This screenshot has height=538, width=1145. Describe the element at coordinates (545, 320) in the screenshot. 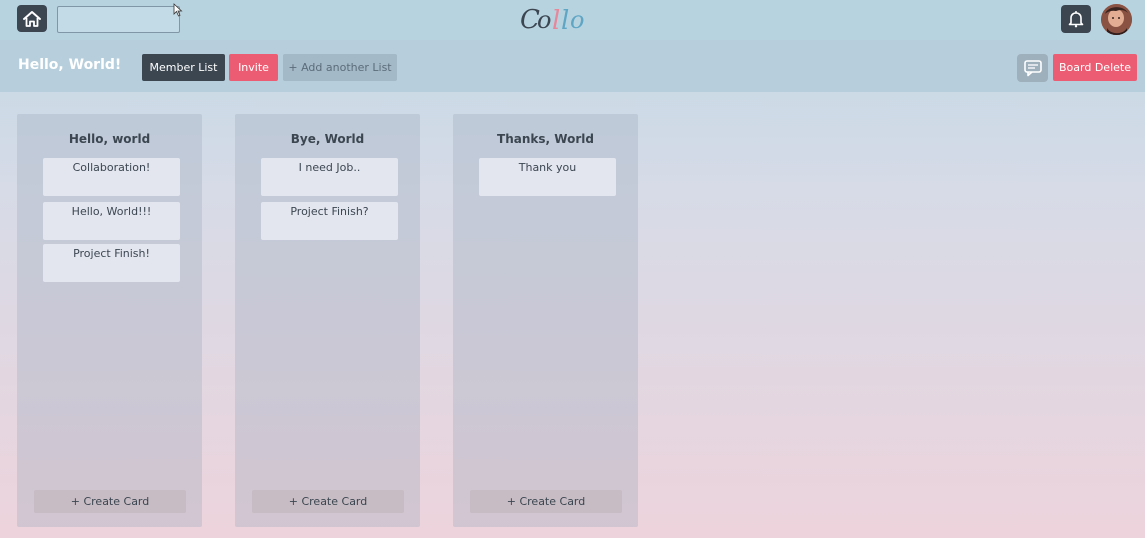

I see `list-column: Thanks, World Thank you + Create Card` at that location.